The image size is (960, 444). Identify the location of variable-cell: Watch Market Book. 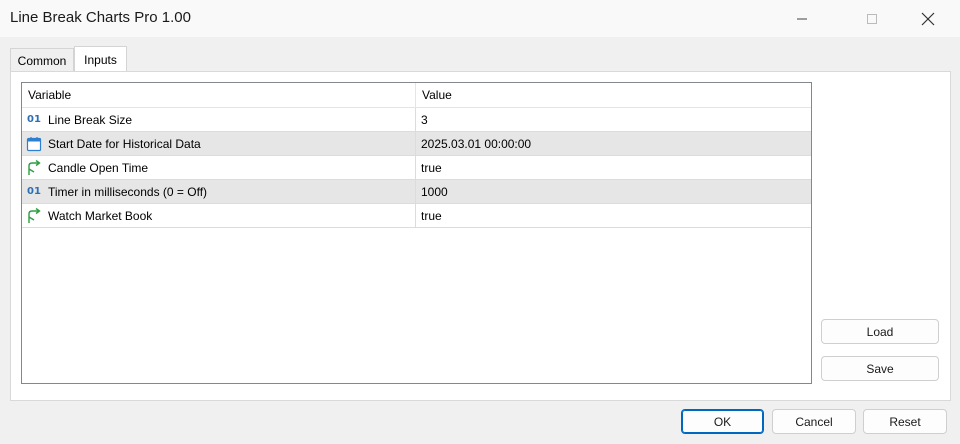
(219, 216).